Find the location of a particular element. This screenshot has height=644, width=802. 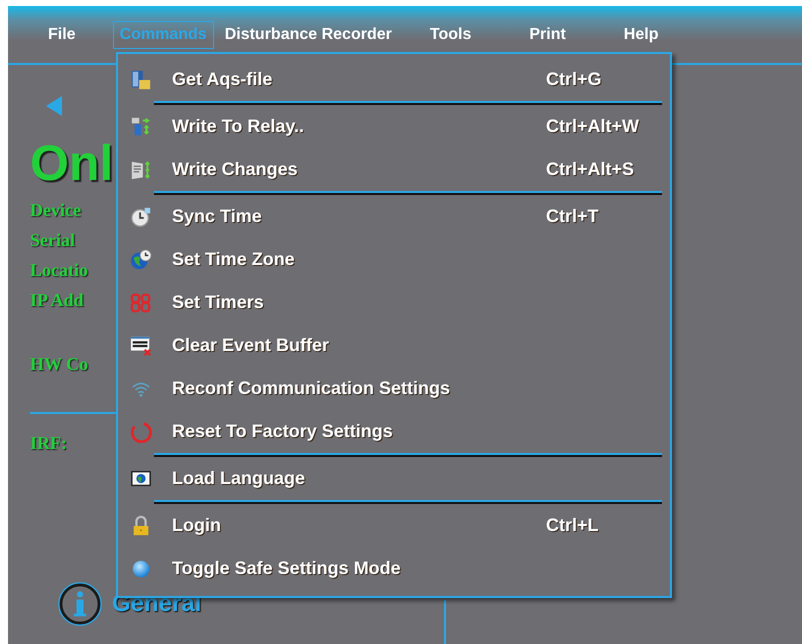

menu-title: Print is located at coordinates (547, 34).